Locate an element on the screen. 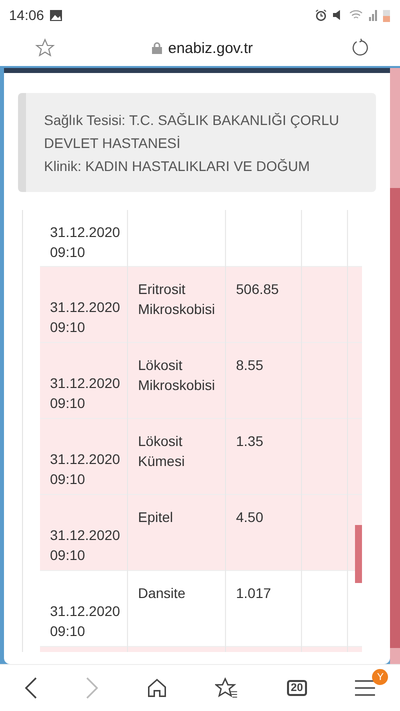 This screenshot has height=711, width=400. test-value: 4.50 is located at coordinates (250, 517).